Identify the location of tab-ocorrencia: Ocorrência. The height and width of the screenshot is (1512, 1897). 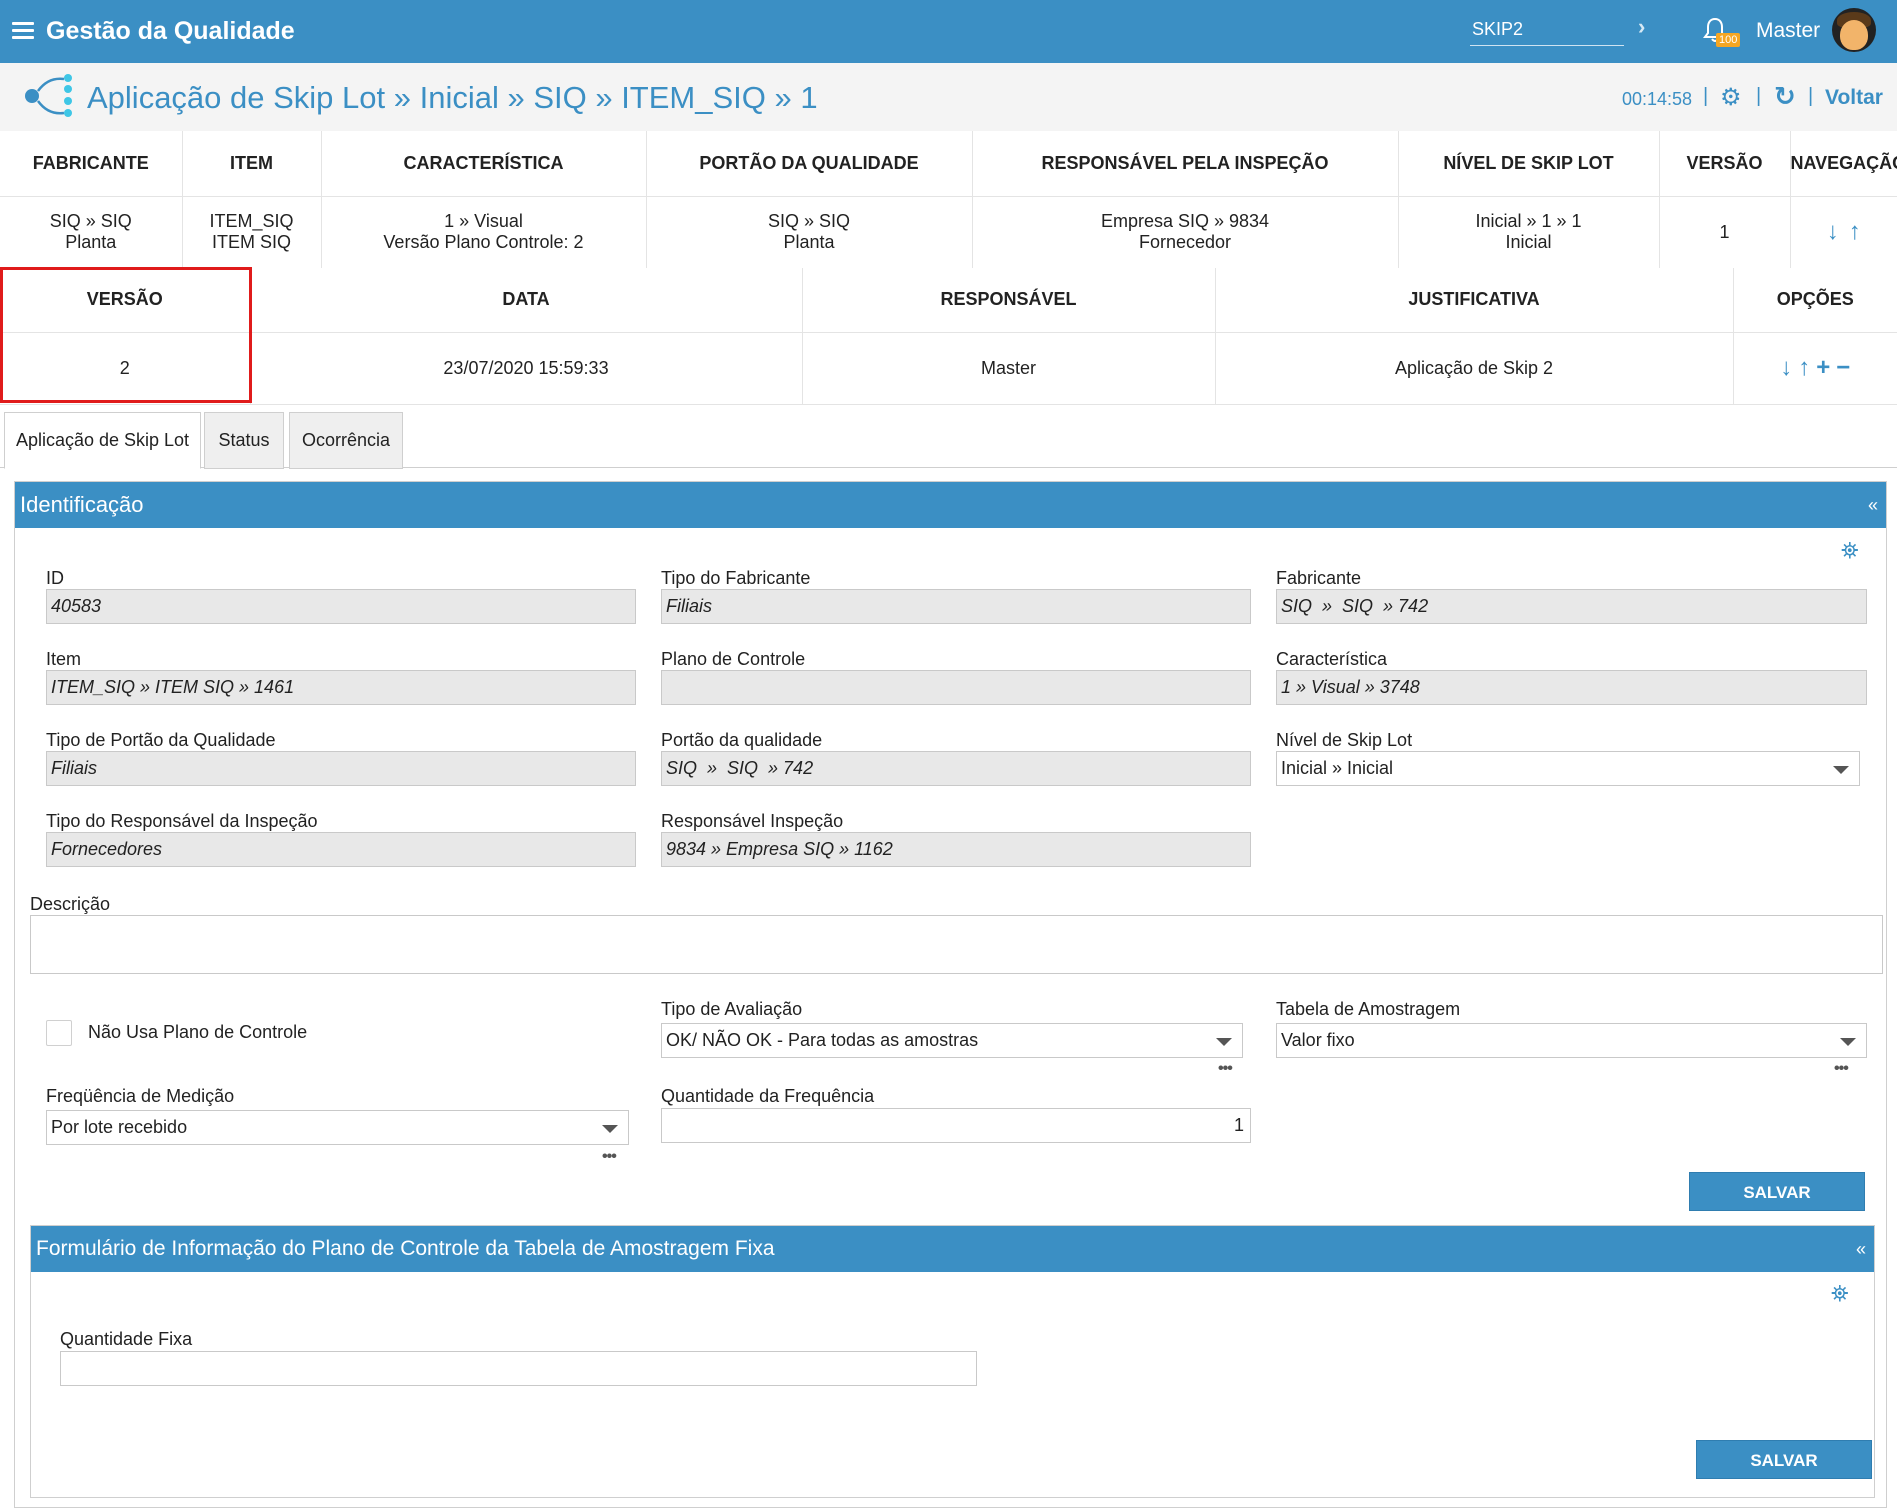
(346, 440).